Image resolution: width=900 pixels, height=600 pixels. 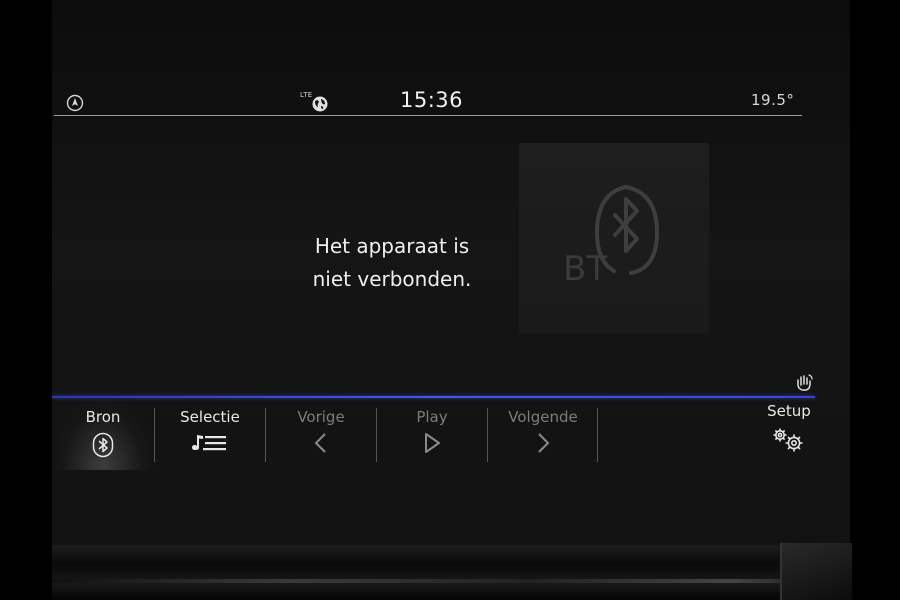 I want to click on status-bar: LTE 15:36 19.5°, so click(x=451, y=102).